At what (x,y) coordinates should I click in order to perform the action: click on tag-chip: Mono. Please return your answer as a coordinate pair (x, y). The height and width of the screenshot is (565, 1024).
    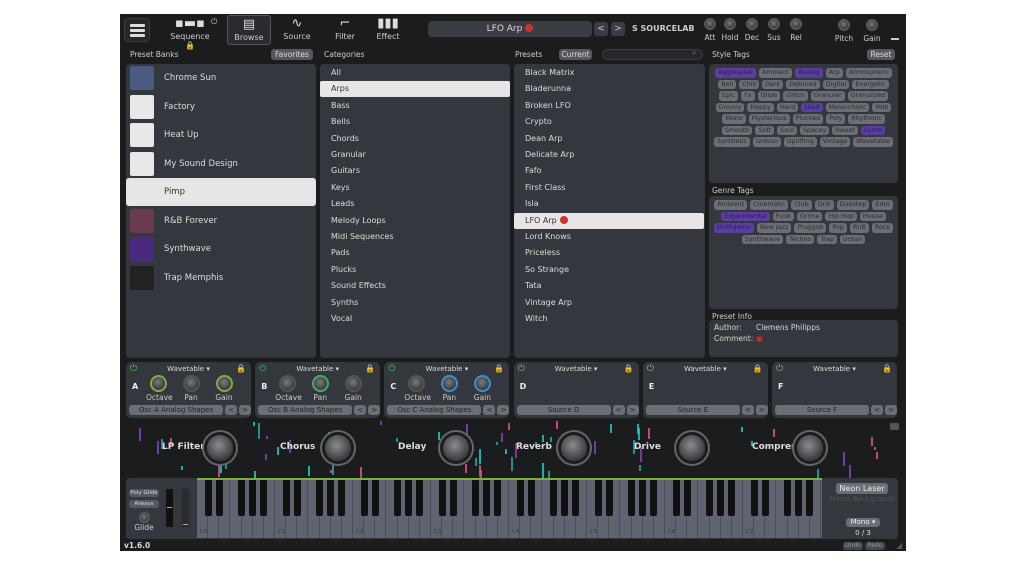
    Looking at the image, I should click on (734, 119).